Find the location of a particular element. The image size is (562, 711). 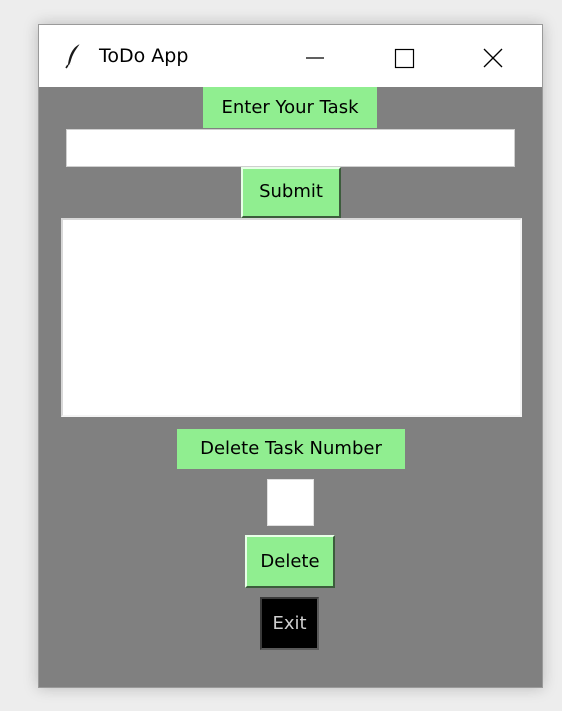

exit-button: Exit is located at coordinates (289, 623).